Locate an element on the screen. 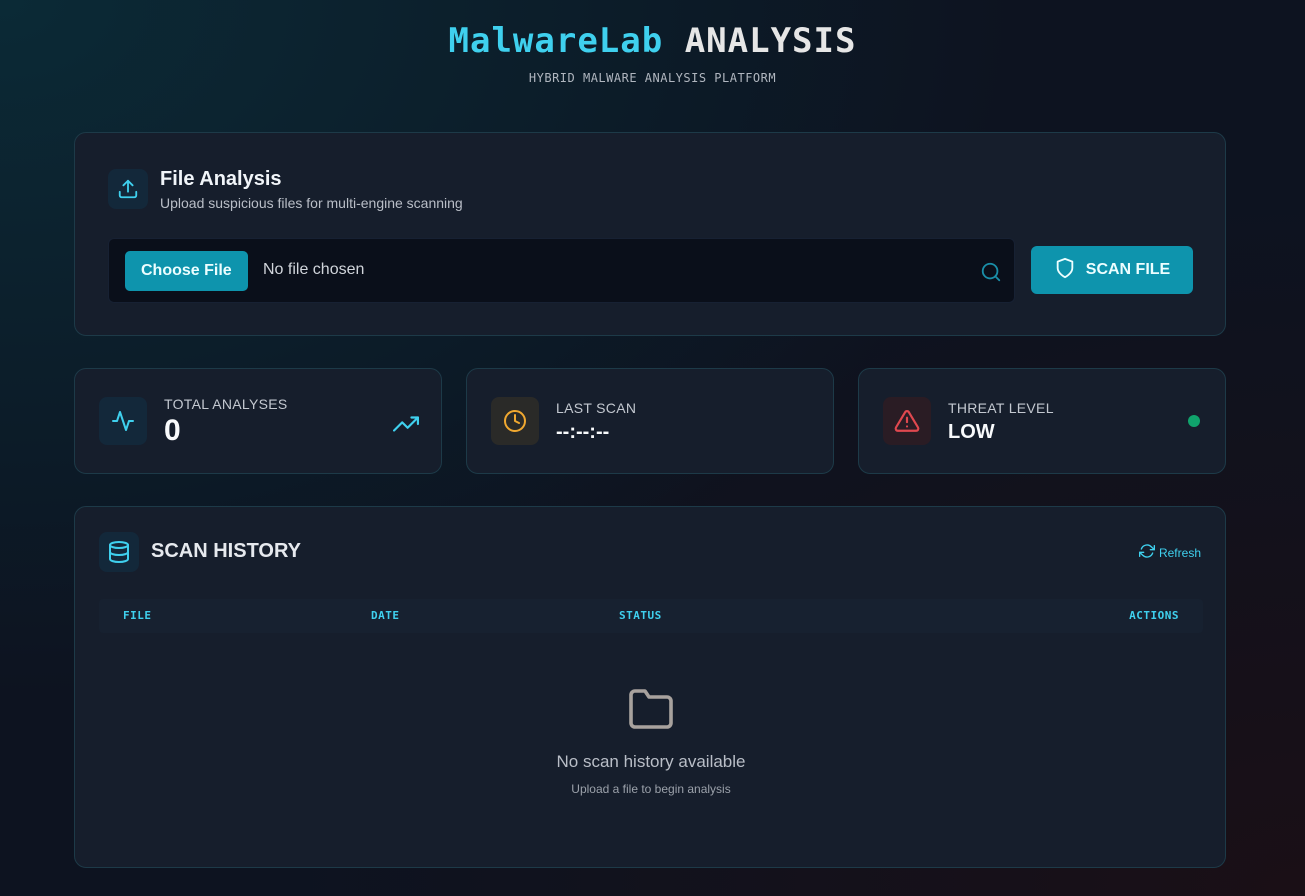 The image size is (1305, 896). scan-file-label: SCAN FILE is located at coordinates (1128, 269).